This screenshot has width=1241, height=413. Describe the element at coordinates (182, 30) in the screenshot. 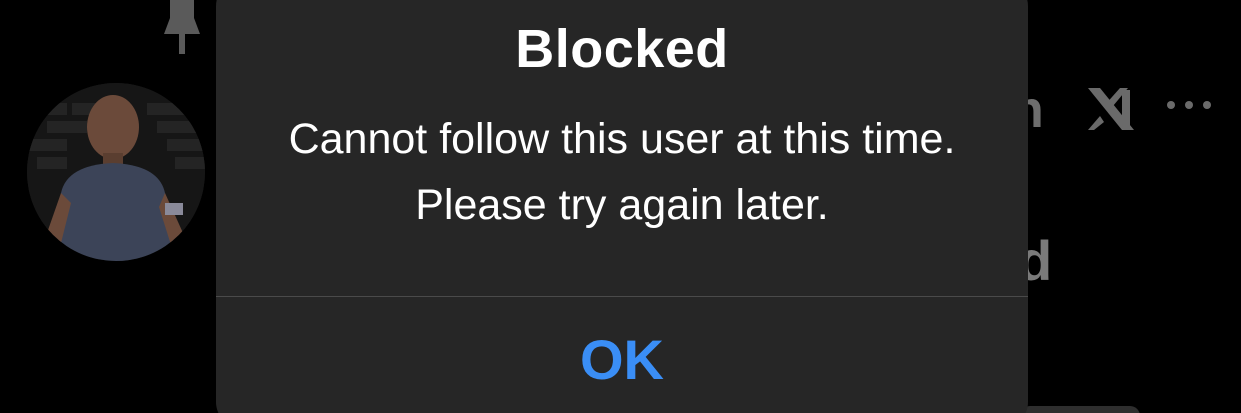

I see `pin-icon` at that location.